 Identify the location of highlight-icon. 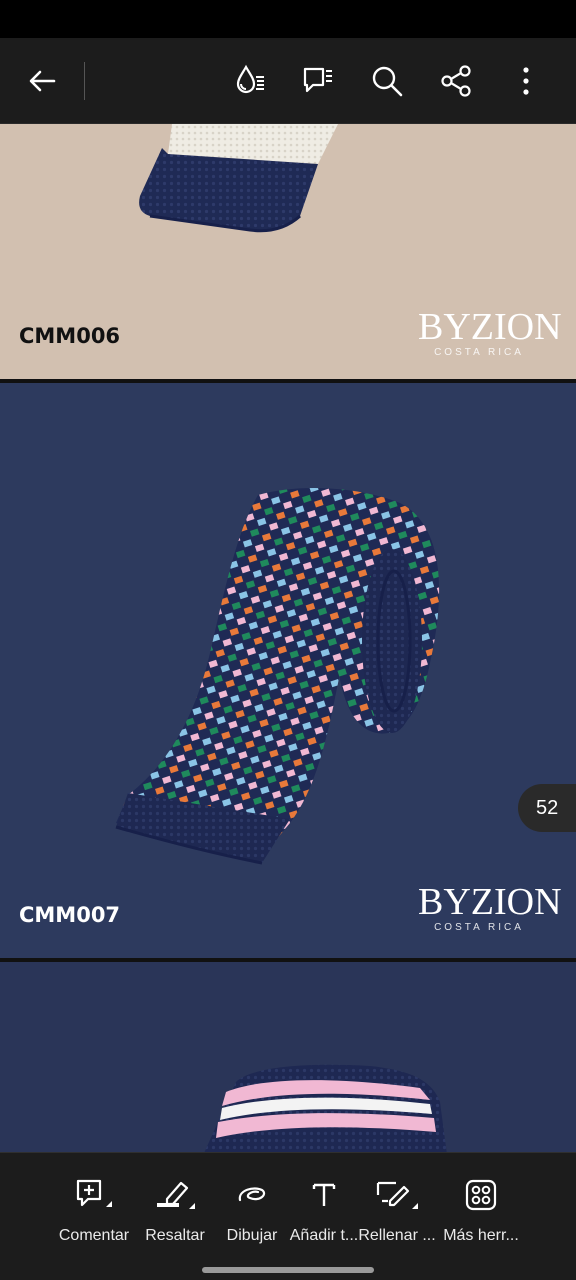
(175, 1195).